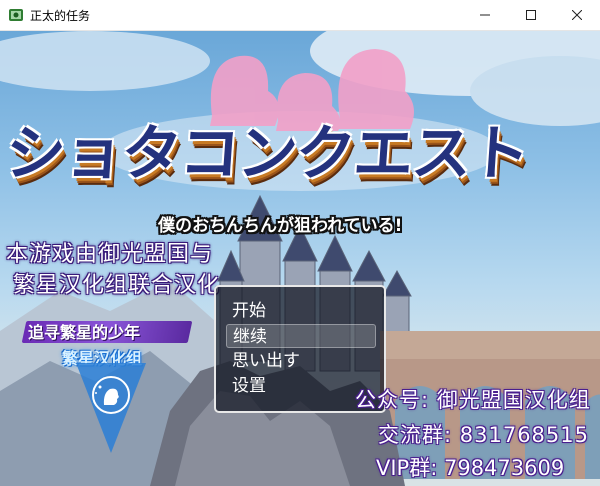 This screenshot has width=600, height=486. I want to click on maximize-icon, so click(531, 15).